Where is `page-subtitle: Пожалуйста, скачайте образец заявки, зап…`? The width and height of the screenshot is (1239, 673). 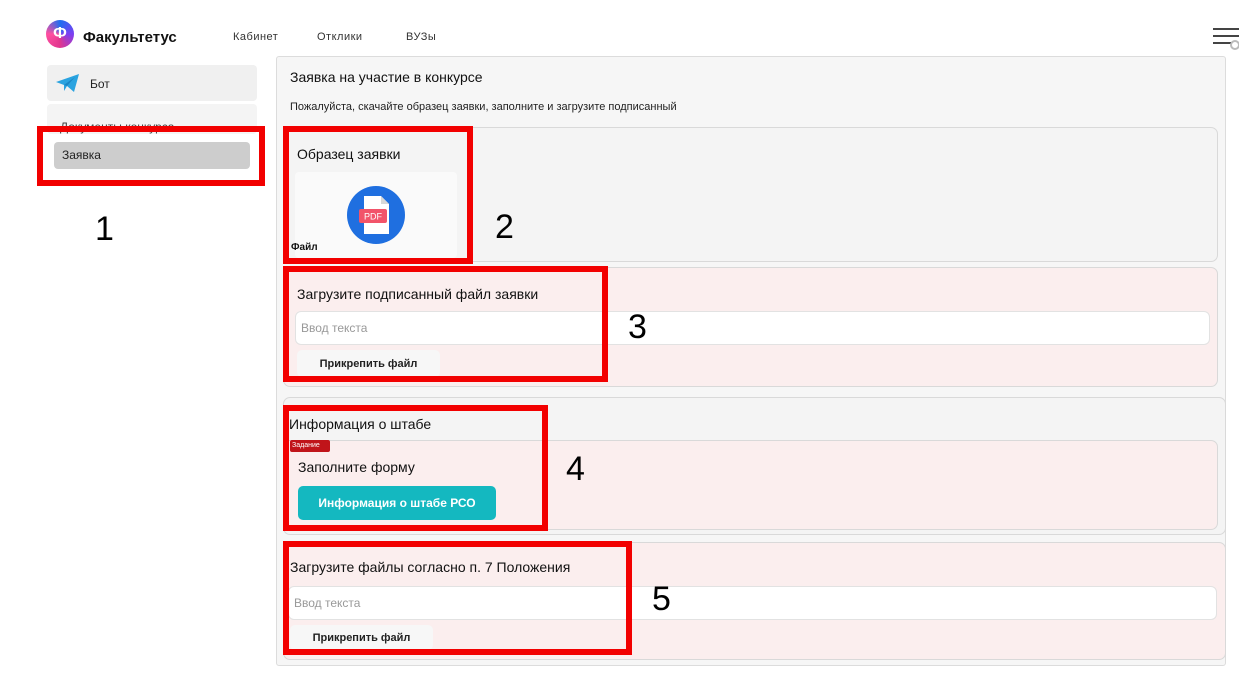
page-subtitle: Пожалуйста, скачайте образец заявки, зап… is located at coordinates (483, 107).